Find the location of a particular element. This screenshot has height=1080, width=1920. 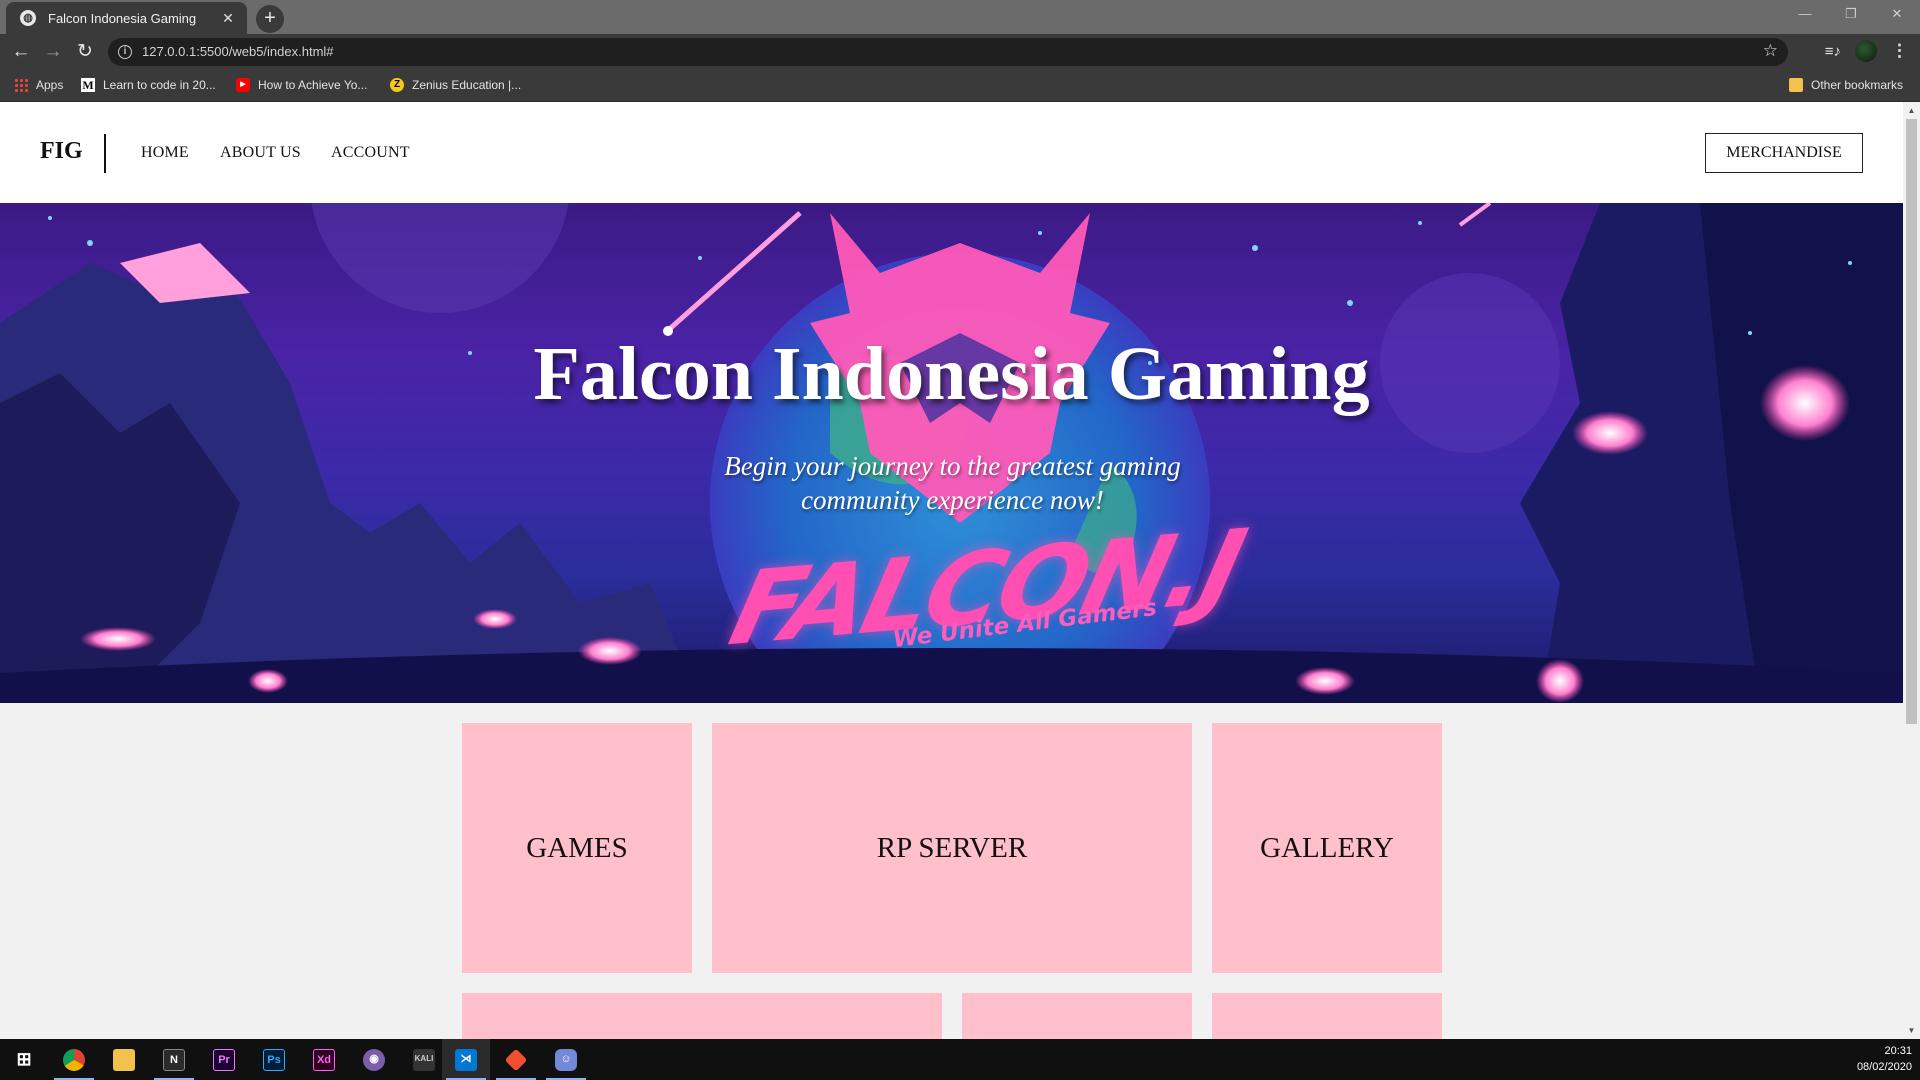

discord-icon: ☺ is located at coordinates (566, 1059).